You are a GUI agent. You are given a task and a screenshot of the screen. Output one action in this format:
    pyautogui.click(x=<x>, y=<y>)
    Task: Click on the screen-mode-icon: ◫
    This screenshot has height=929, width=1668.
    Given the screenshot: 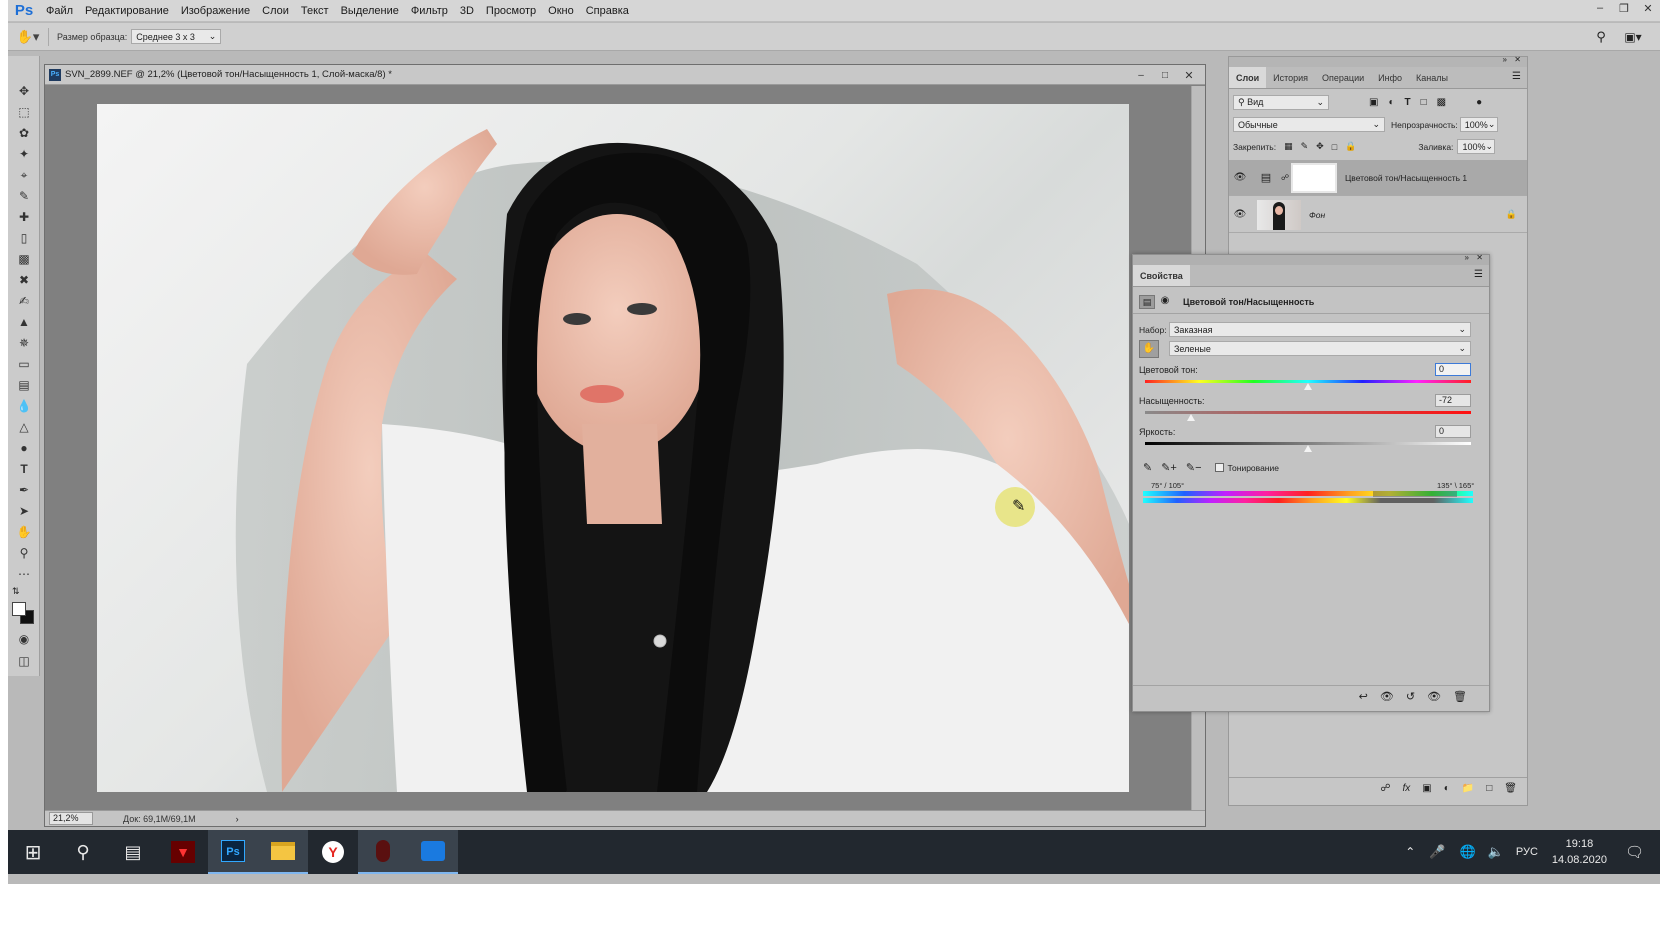 What is the action you would take?
    pyautogui.click(x=24, y=661)
    